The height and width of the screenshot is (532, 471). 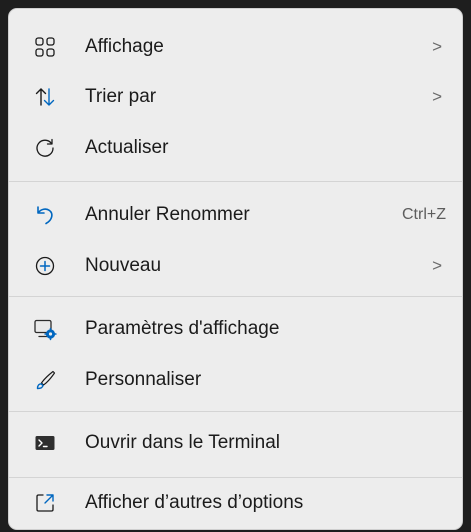 I want to click on sort-arrows-icon, so click(x=45, y=97).